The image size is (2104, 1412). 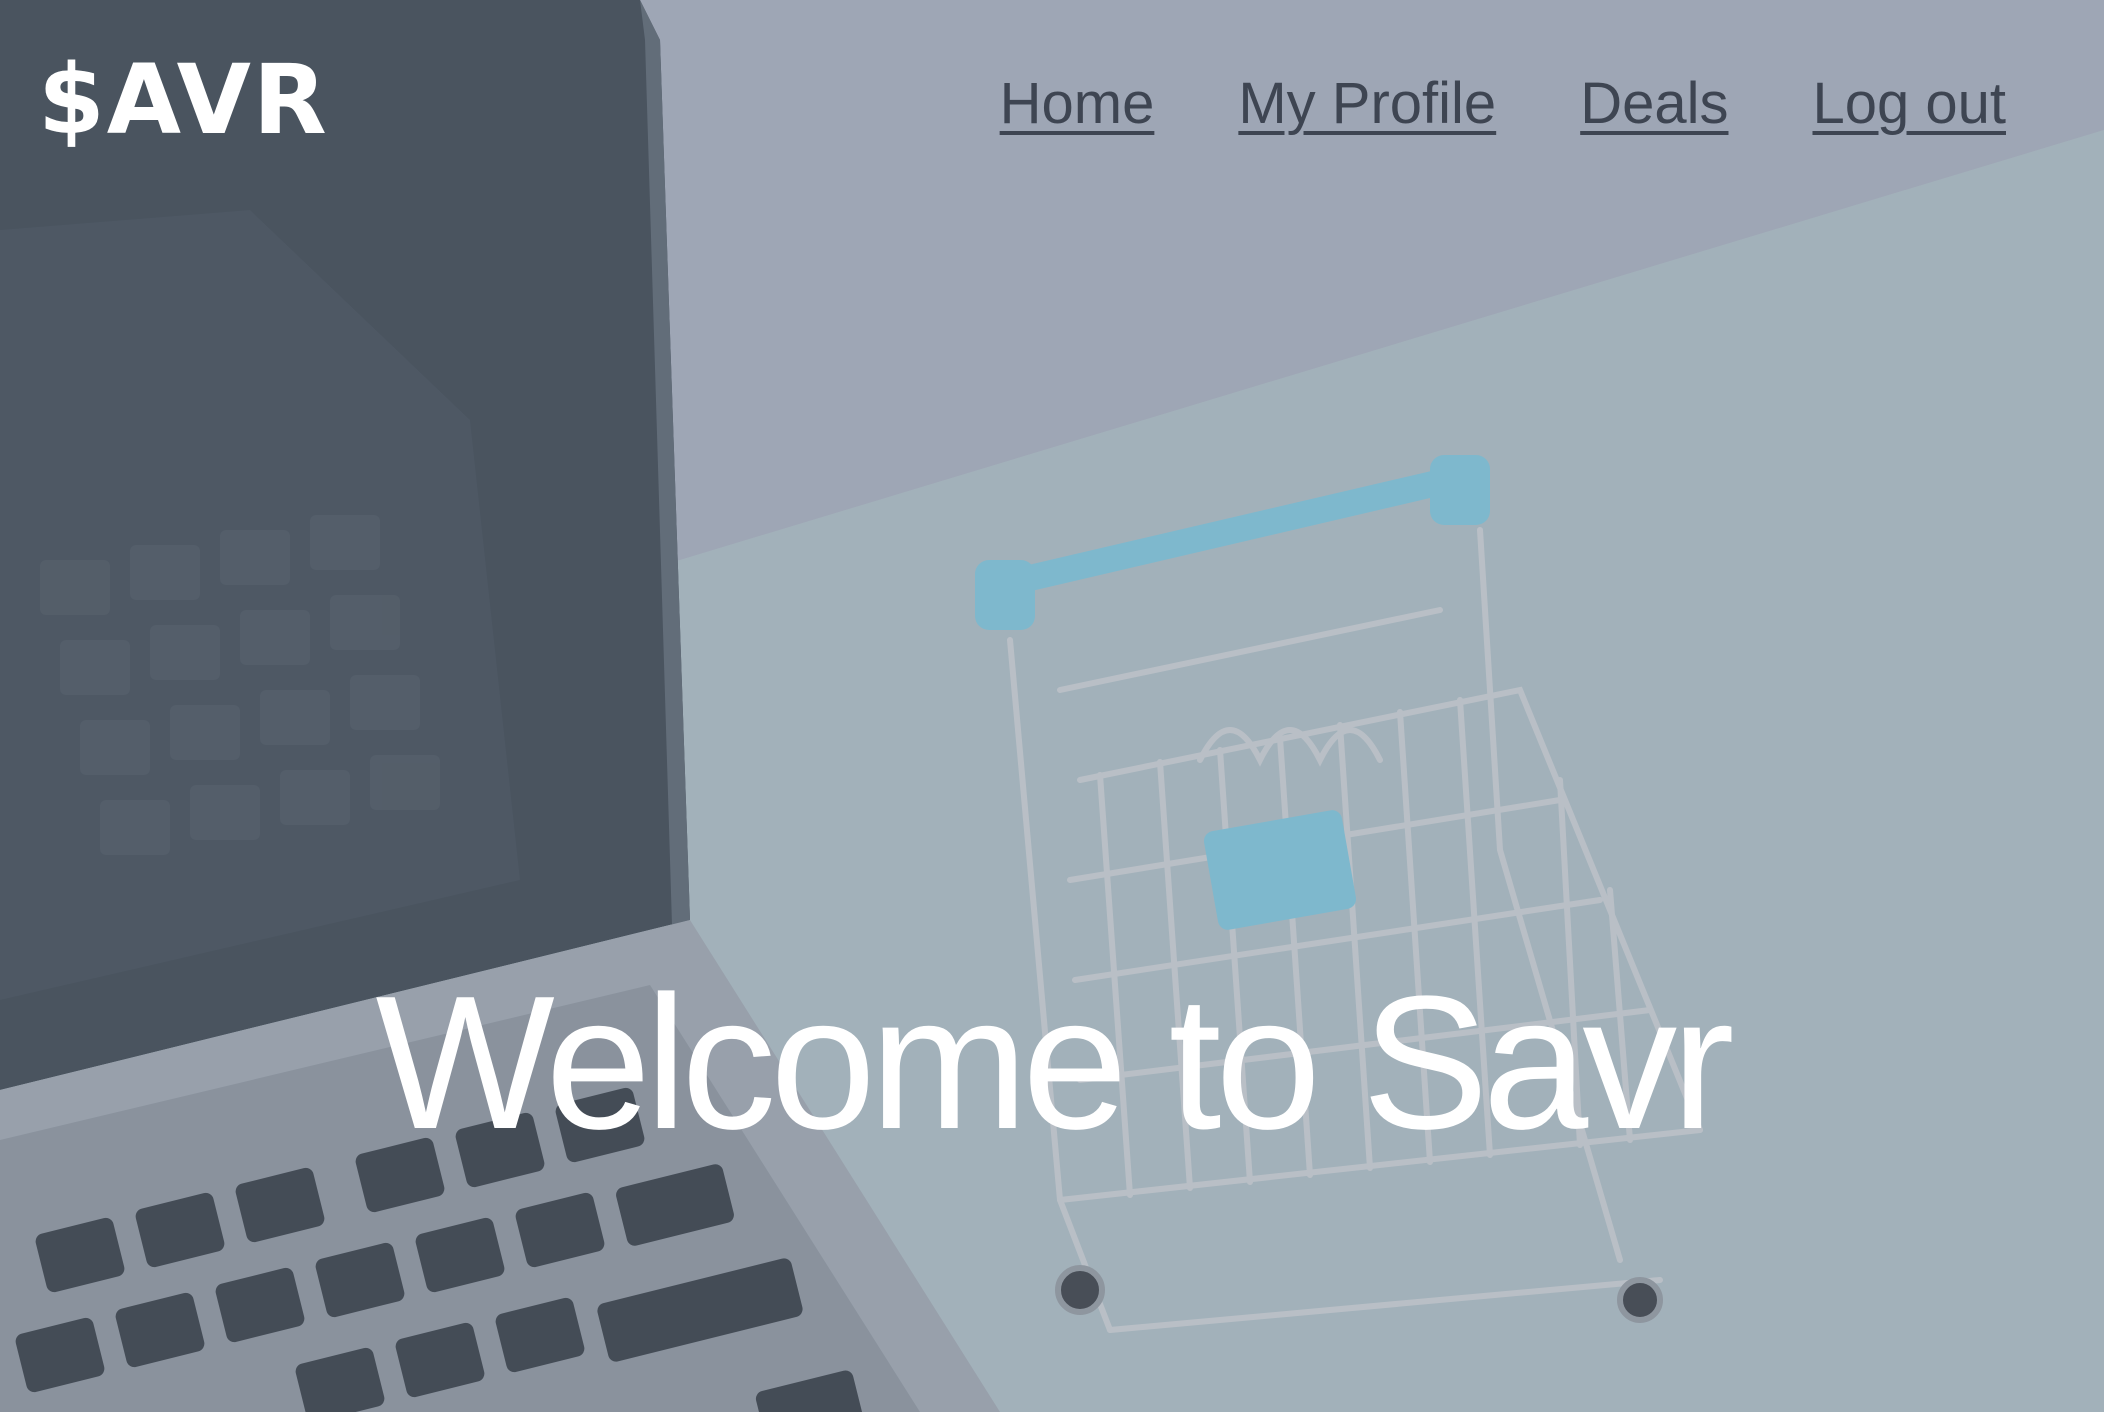 What do you see at coordinates (1077, 104) in the screenshot?
I see `nav-link-home: Home` at bounding box center [1077, 104].